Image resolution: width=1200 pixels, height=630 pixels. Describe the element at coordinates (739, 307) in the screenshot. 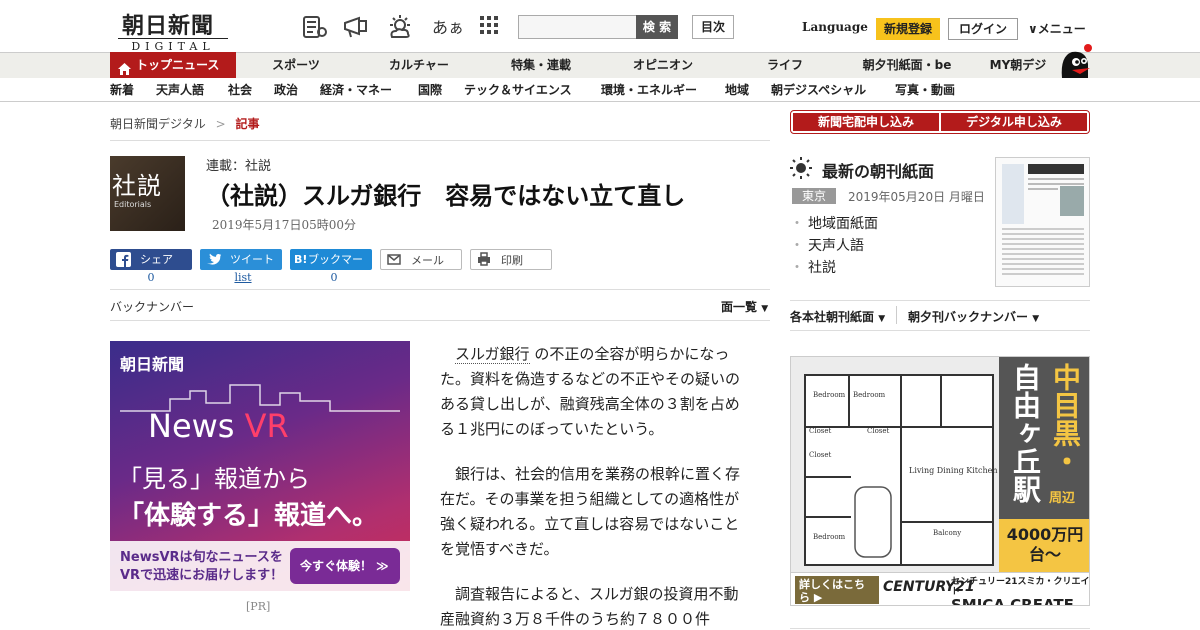

I see `all-pages-label: 面一覧` at that location.